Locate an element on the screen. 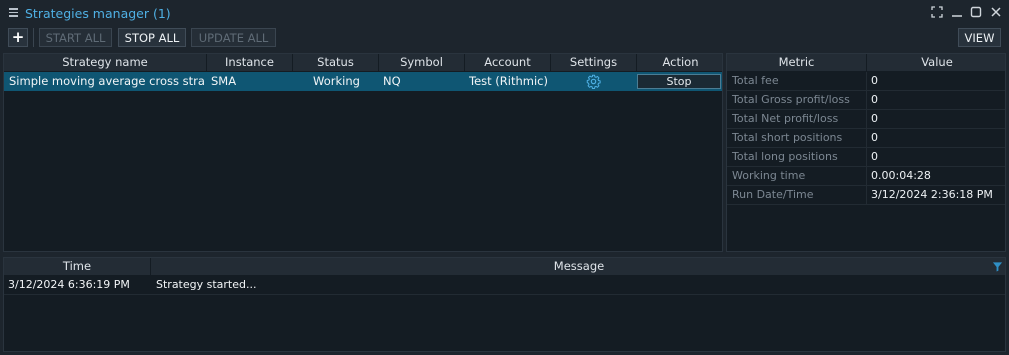  column-header-account: Account is located at coordinates (508, 62).